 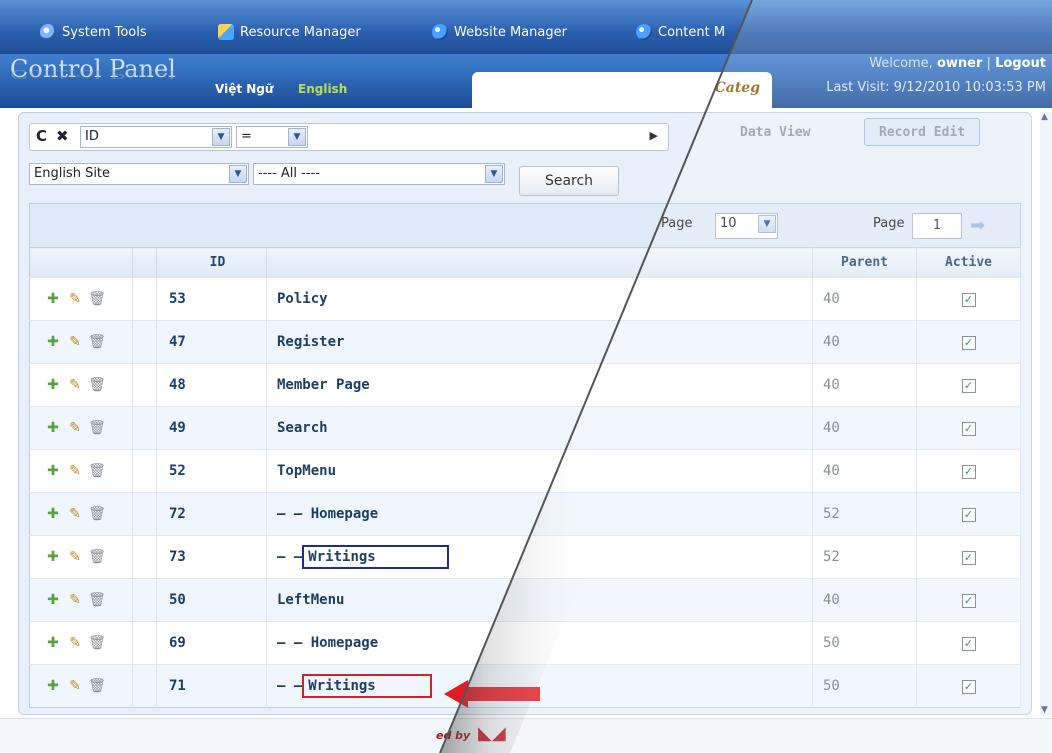 I want to click on vertical-scrollbar: ▲ ▼, so click(x=1046, y=413).